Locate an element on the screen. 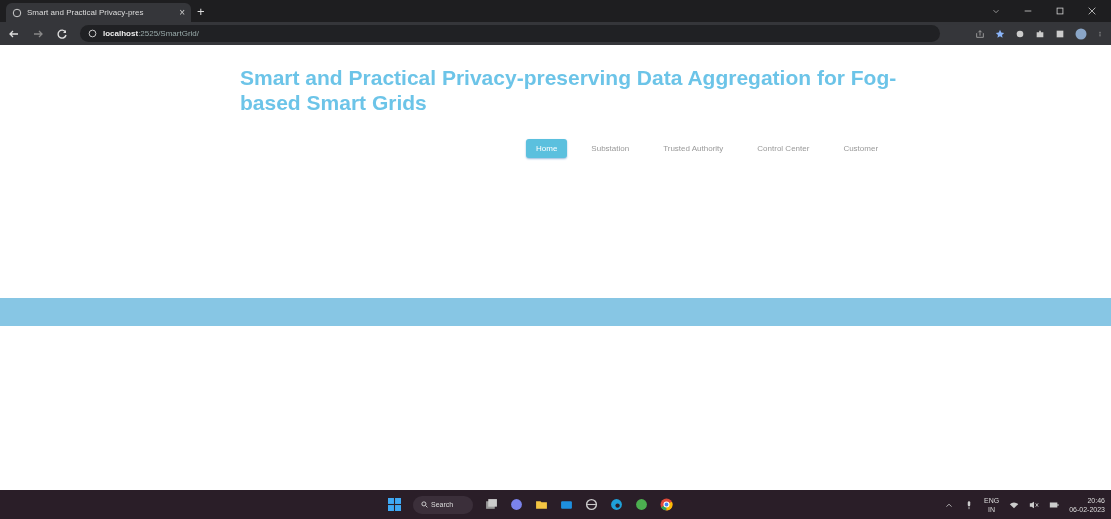  search-icon is located at coordinates (424, 504).